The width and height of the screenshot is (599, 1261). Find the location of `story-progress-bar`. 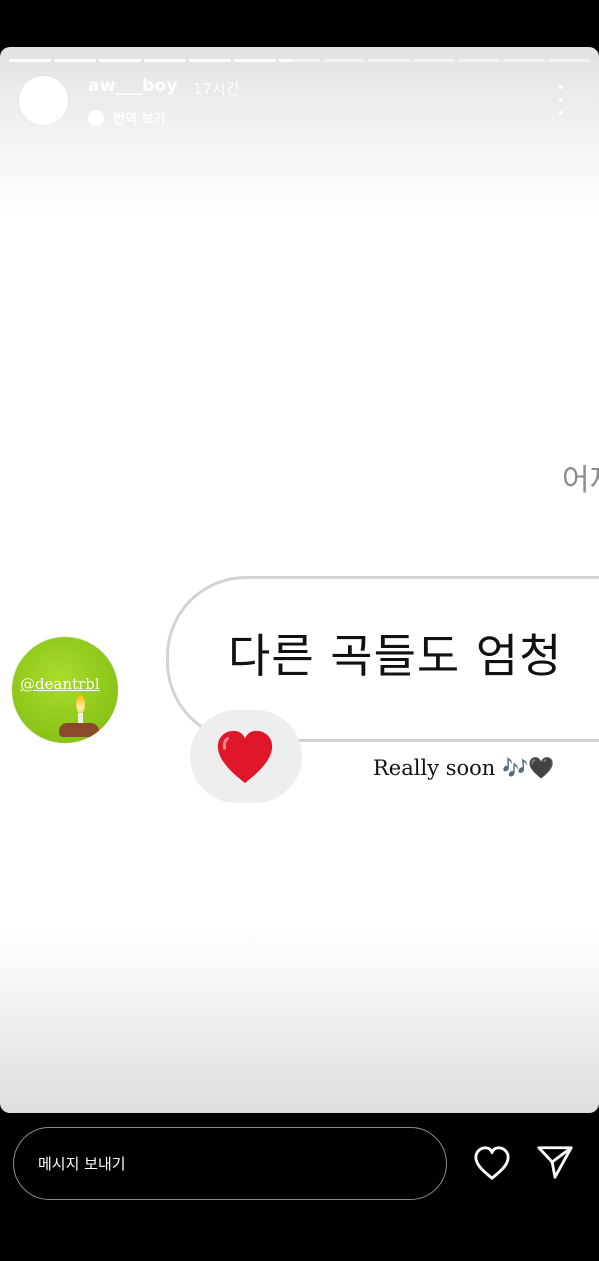

story-progress-bar is located at coordinates (299, 60).